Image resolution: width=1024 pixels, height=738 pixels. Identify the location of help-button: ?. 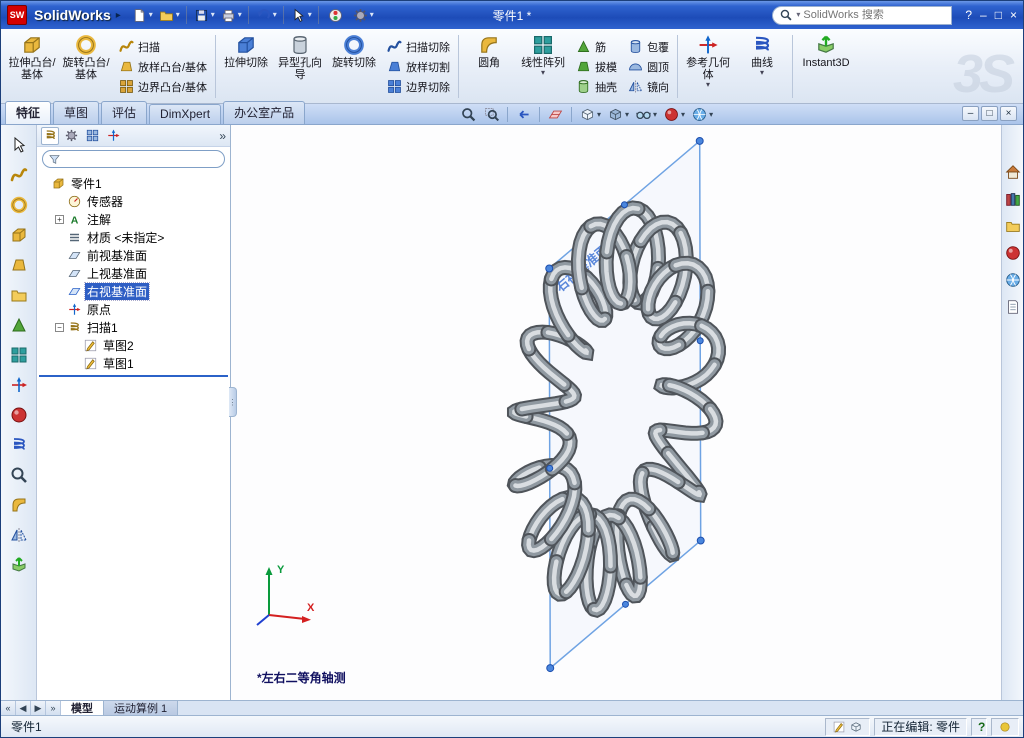
(968, 15).